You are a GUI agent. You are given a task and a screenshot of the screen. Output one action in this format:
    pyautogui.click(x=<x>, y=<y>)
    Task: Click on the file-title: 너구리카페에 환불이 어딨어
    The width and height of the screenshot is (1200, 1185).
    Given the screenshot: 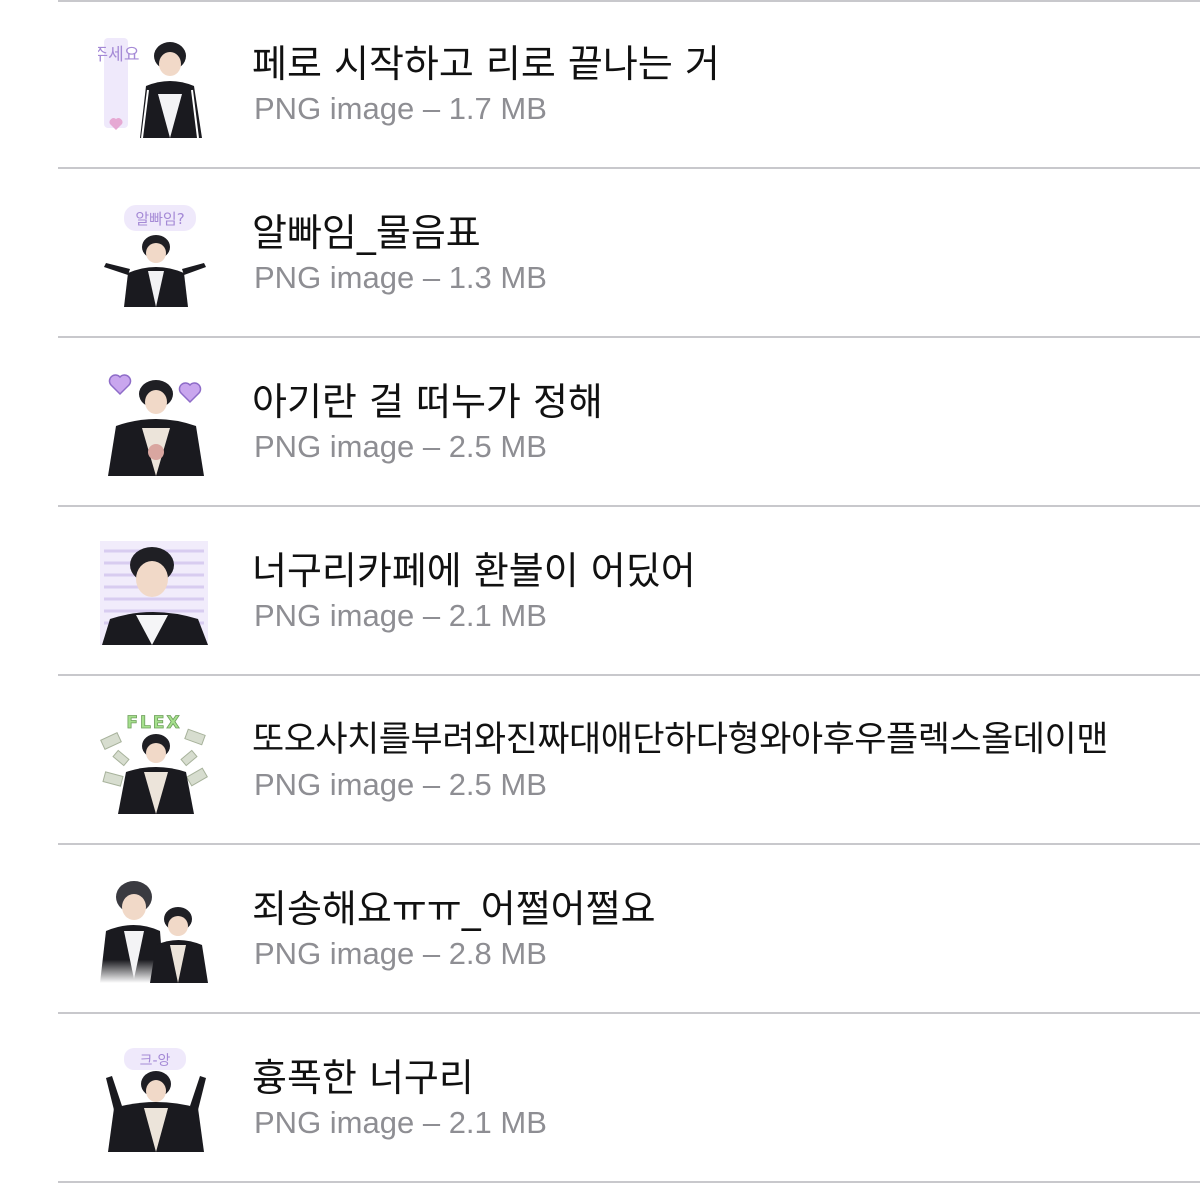 What is the action you would take?
    pyautogui.click(x=474, y=571)
    